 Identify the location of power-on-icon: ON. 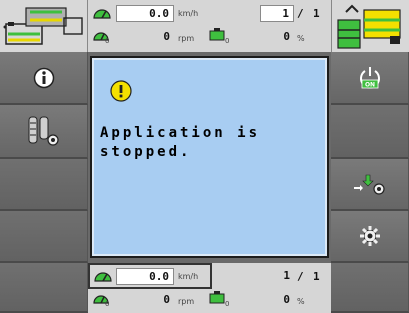
(369, 77).